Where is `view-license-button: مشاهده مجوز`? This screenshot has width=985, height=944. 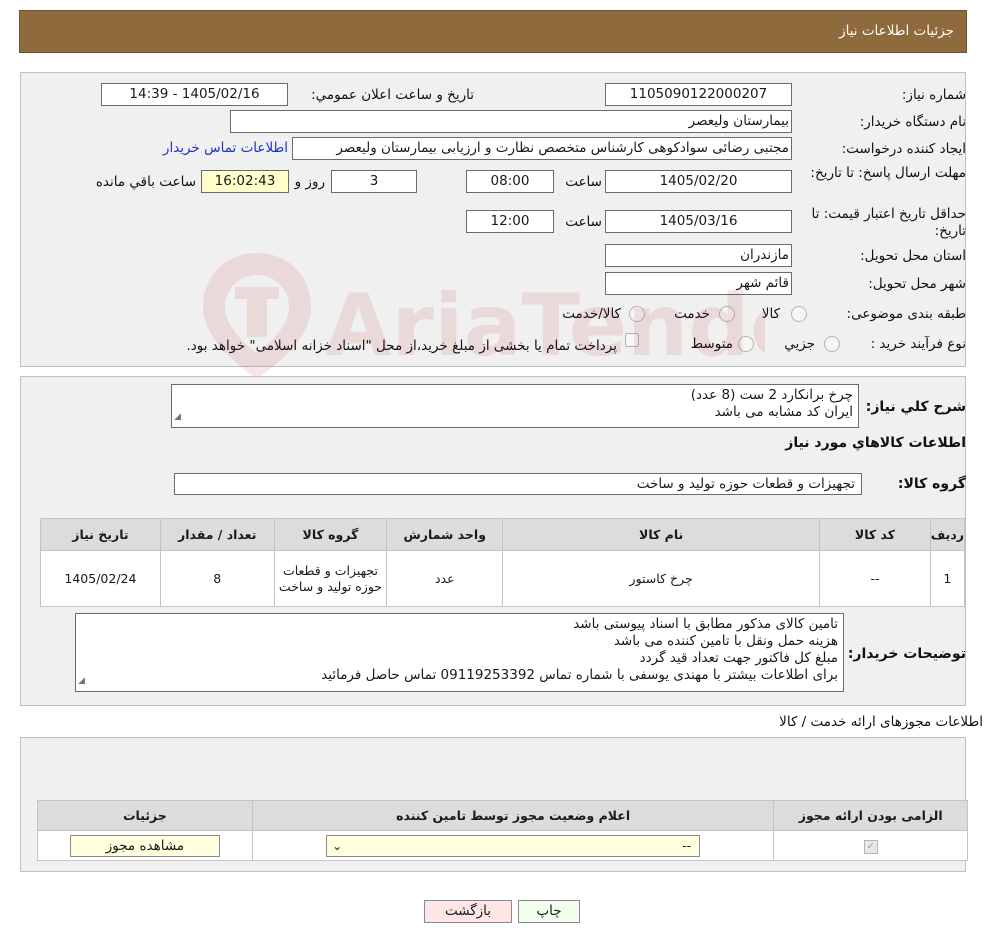
view-license-button: مشاهده مجوز is located at coordinates (144, 845).